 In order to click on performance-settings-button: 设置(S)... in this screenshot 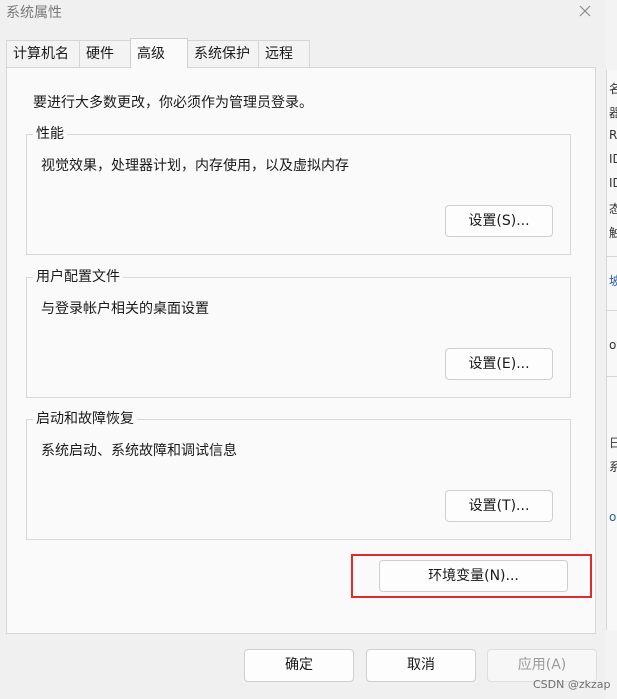, I will do `click(499, 221)`.